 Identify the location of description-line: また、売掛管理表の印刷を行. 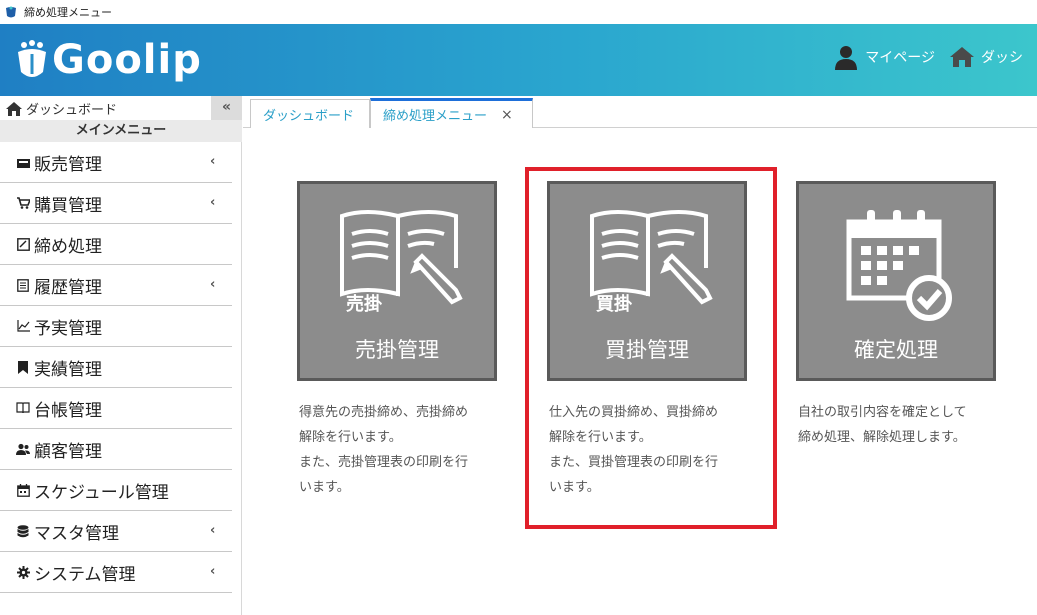
(384, 462).